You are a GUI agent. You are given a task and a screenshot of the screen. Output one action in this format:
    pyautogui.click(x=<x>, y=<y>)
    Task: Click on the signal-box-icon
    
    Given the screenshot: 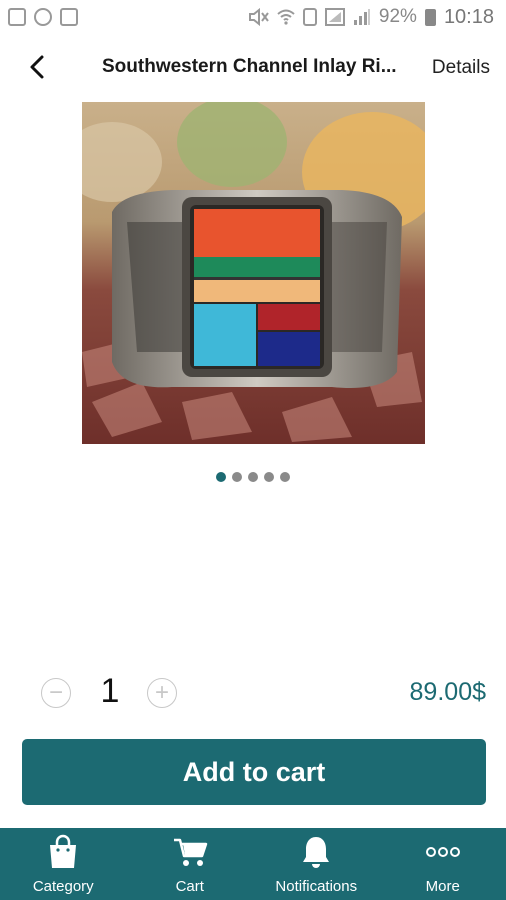 What is the action you would take?
    pyautogui.click(x=334, y=17)
    